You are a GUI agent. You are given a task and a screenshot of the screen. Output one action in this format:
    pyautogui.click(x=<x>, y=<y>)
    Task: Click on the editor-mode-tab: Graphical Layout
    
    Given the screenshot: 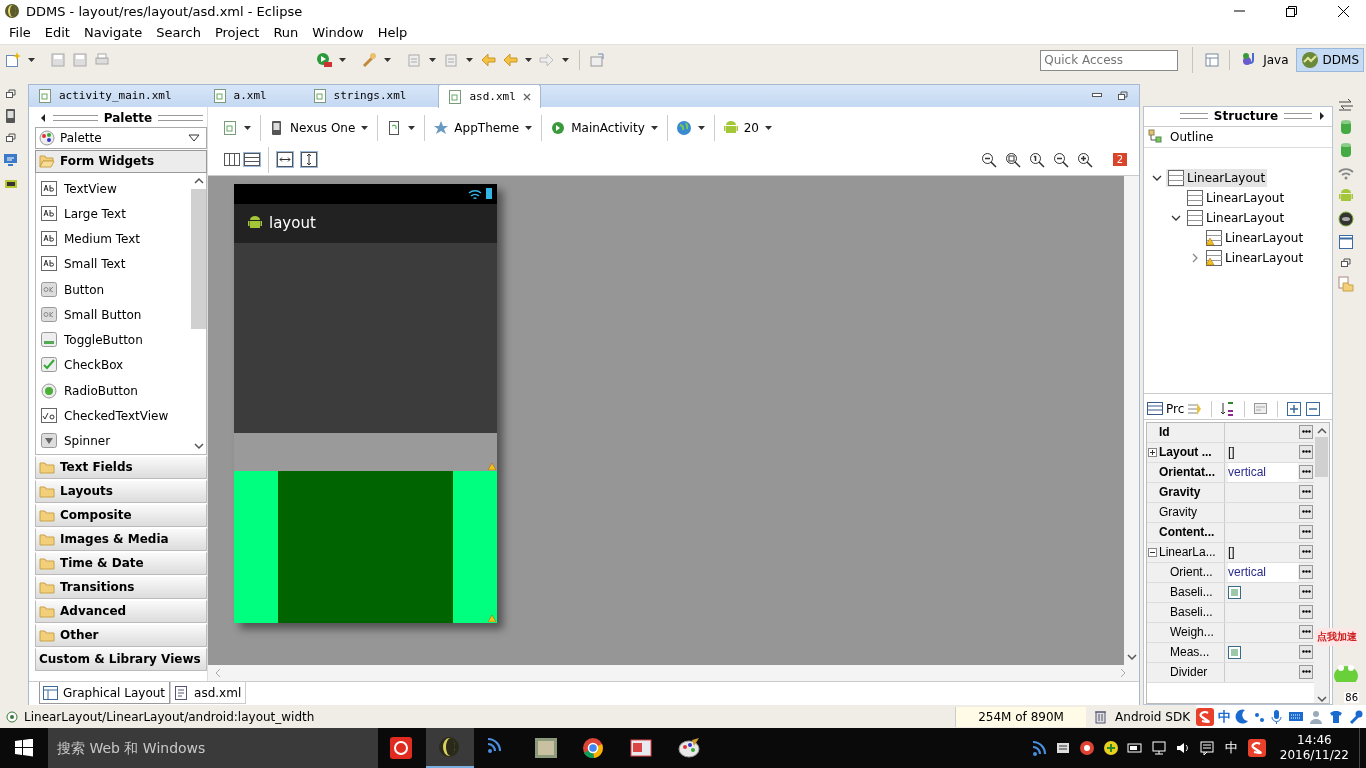 What is the action you would take?
    pyautogui.click(x=105, y=693)
    